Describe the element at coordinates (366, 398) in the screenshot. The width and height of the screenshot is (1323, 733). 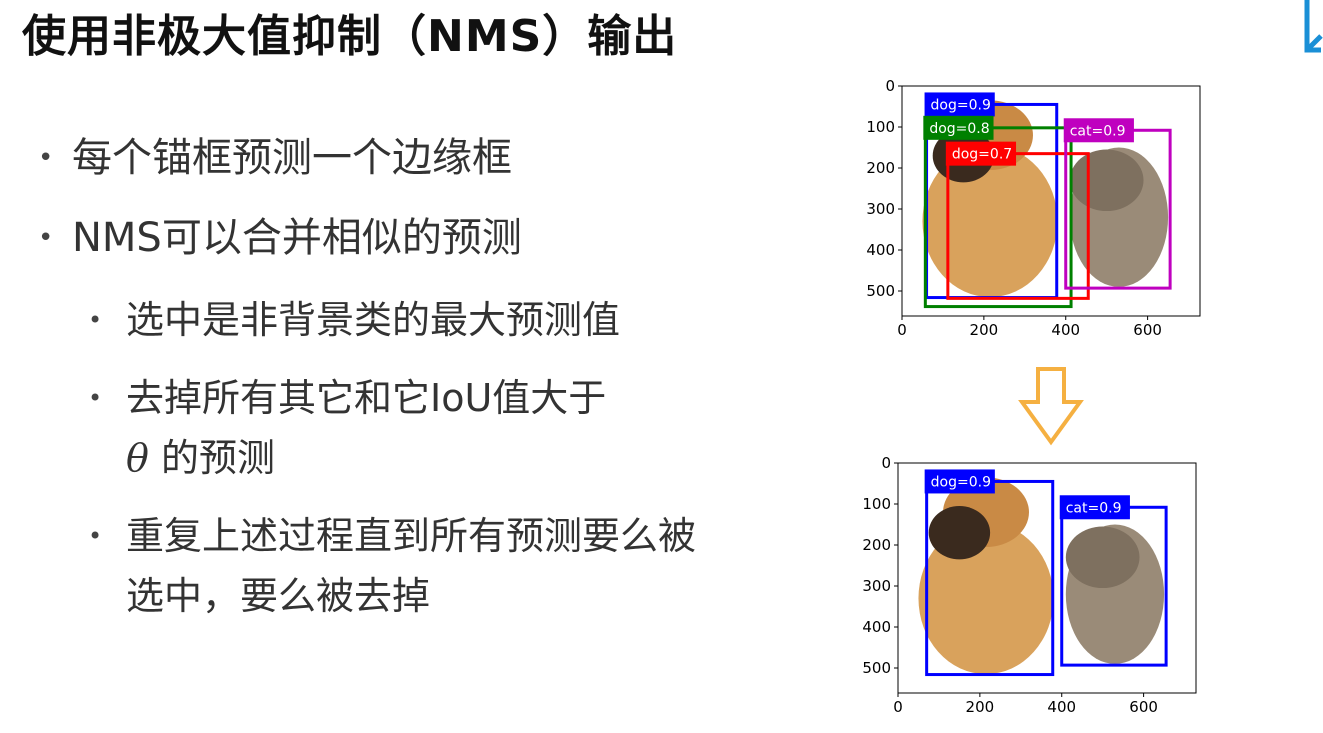
I see `sub-bullet-text-pre: 去掉所有其它和它IoU值大于` at that location.